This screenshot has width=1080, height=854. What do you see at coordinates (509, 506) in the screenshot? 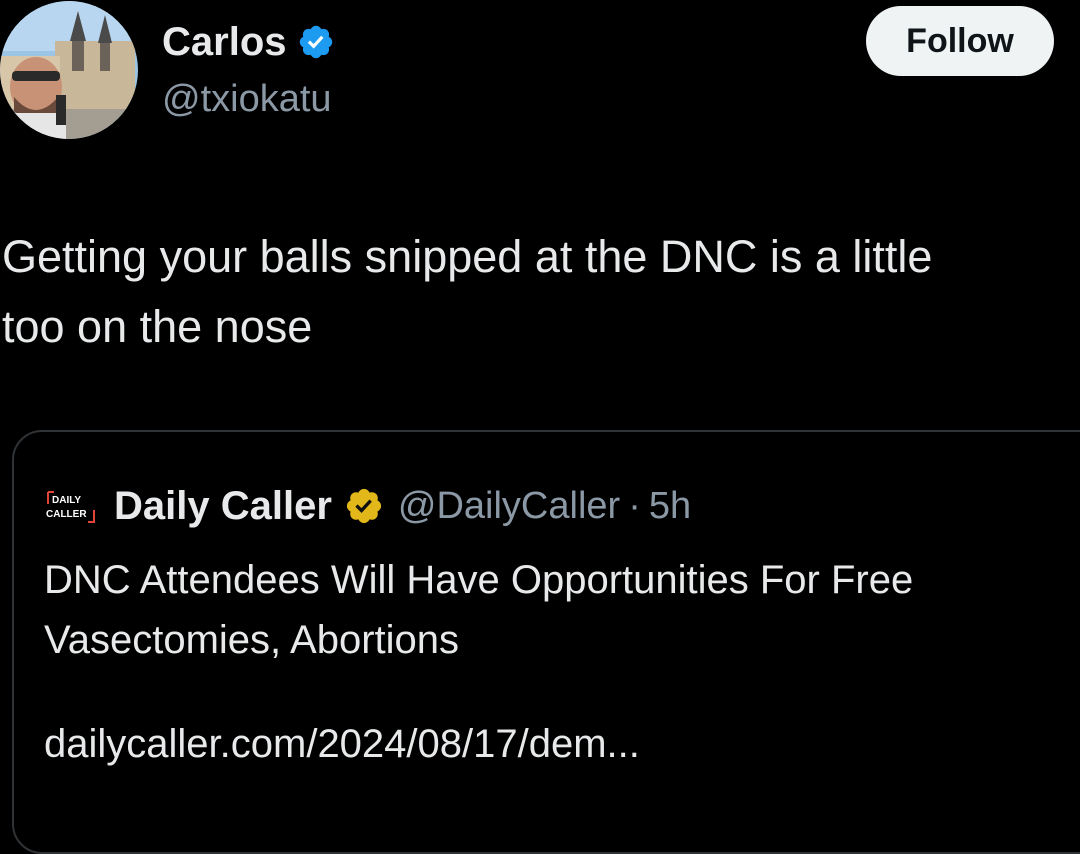
I see `quoted-author-handle: @DailyCaller` at bounding box center [509, 506].